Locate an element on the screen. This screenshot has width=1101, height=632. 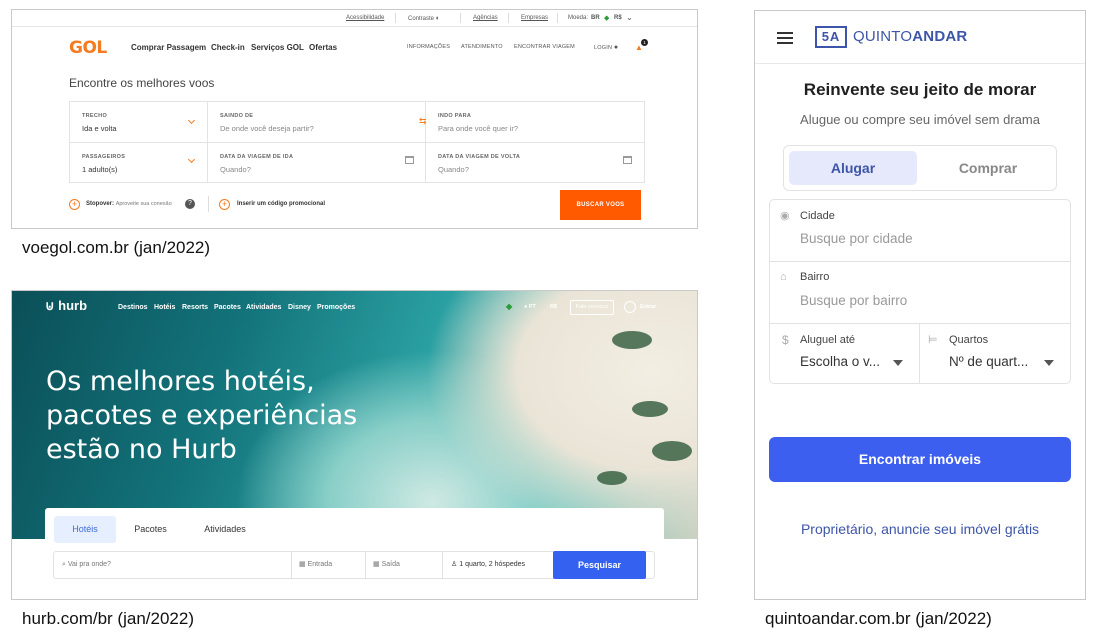
qa-header: 5A QUINTOANDAR is located at coordinates (920, 37).